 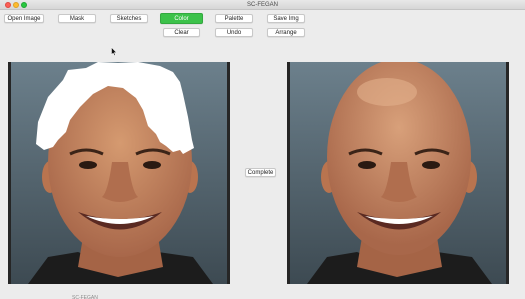 I want to click on title-bar: SC-FEGAN, so click(x=262, y=5).